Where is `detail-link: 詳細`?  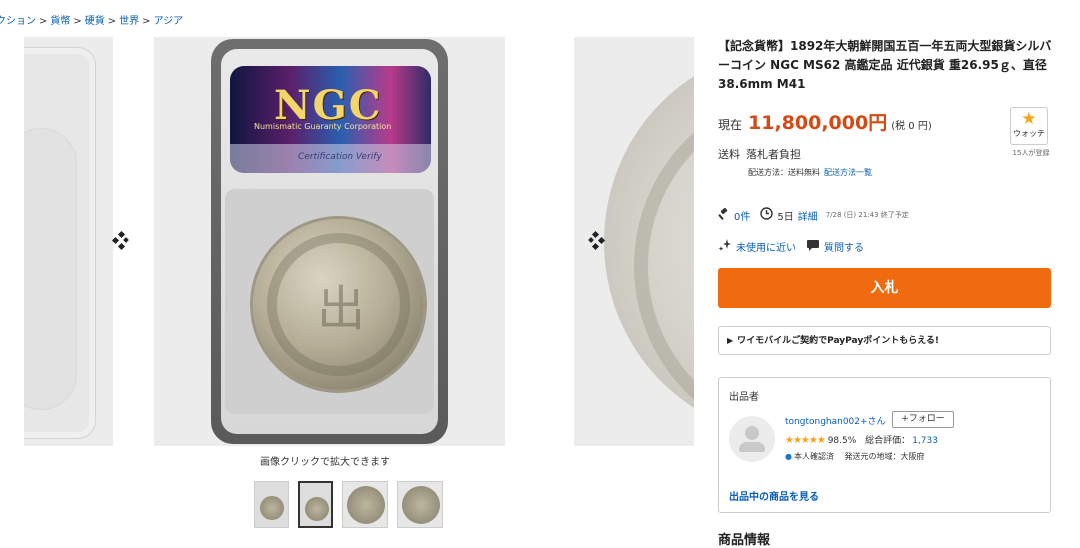 detail-link: 詳細 is located at coordinates (808, 215).